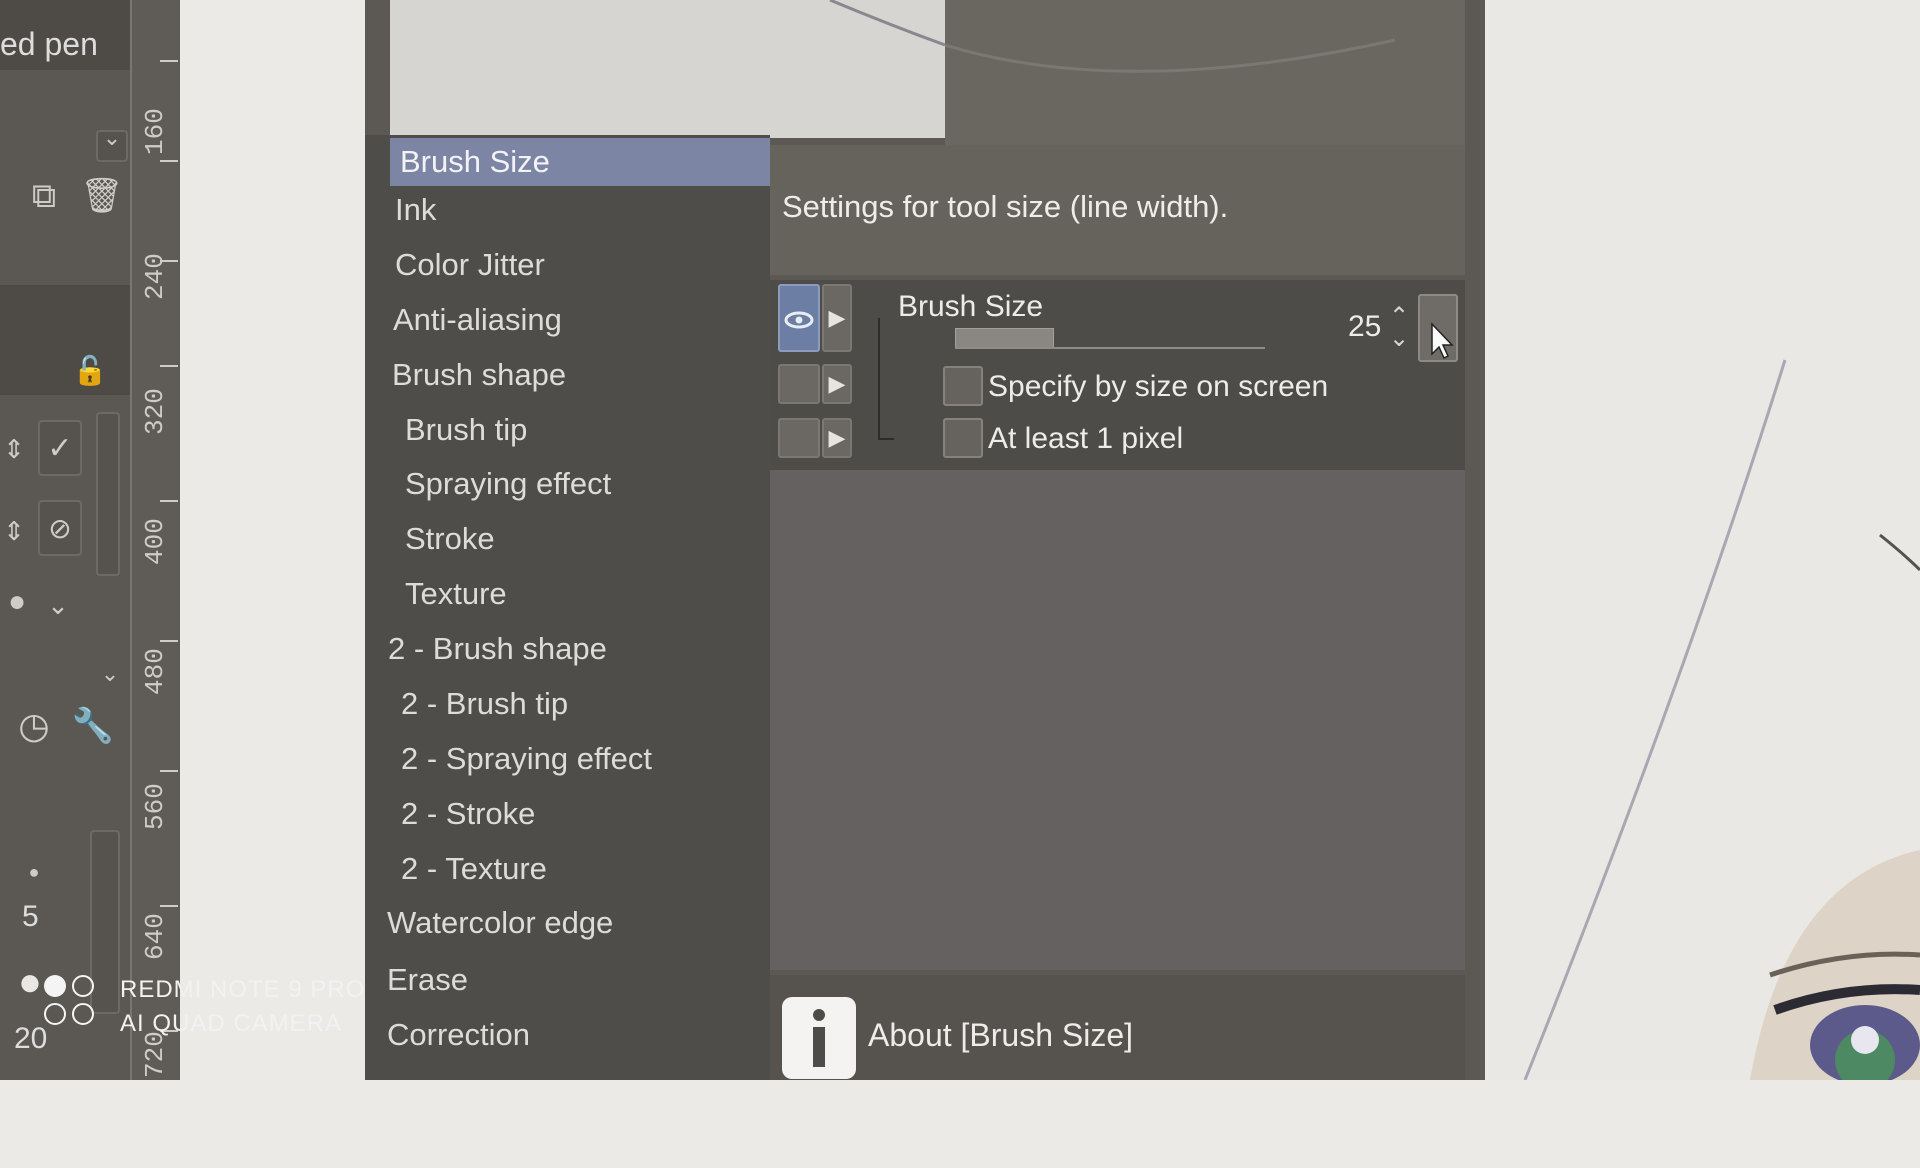 The height and width of the screenshot is (1168, 1920). I want to click on duplicate-icon: ⧉, so click(44, 196).